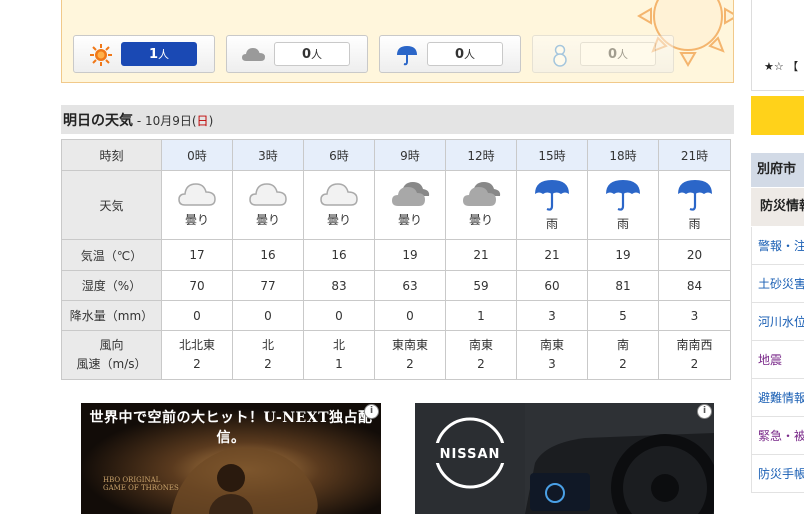 This screenshot has height=514, width=804. What do you see at coordinates (777, 322) in the screenshot?
I see `sidebar-link-river-level: 河川水位` at bounding box center [777, 322].